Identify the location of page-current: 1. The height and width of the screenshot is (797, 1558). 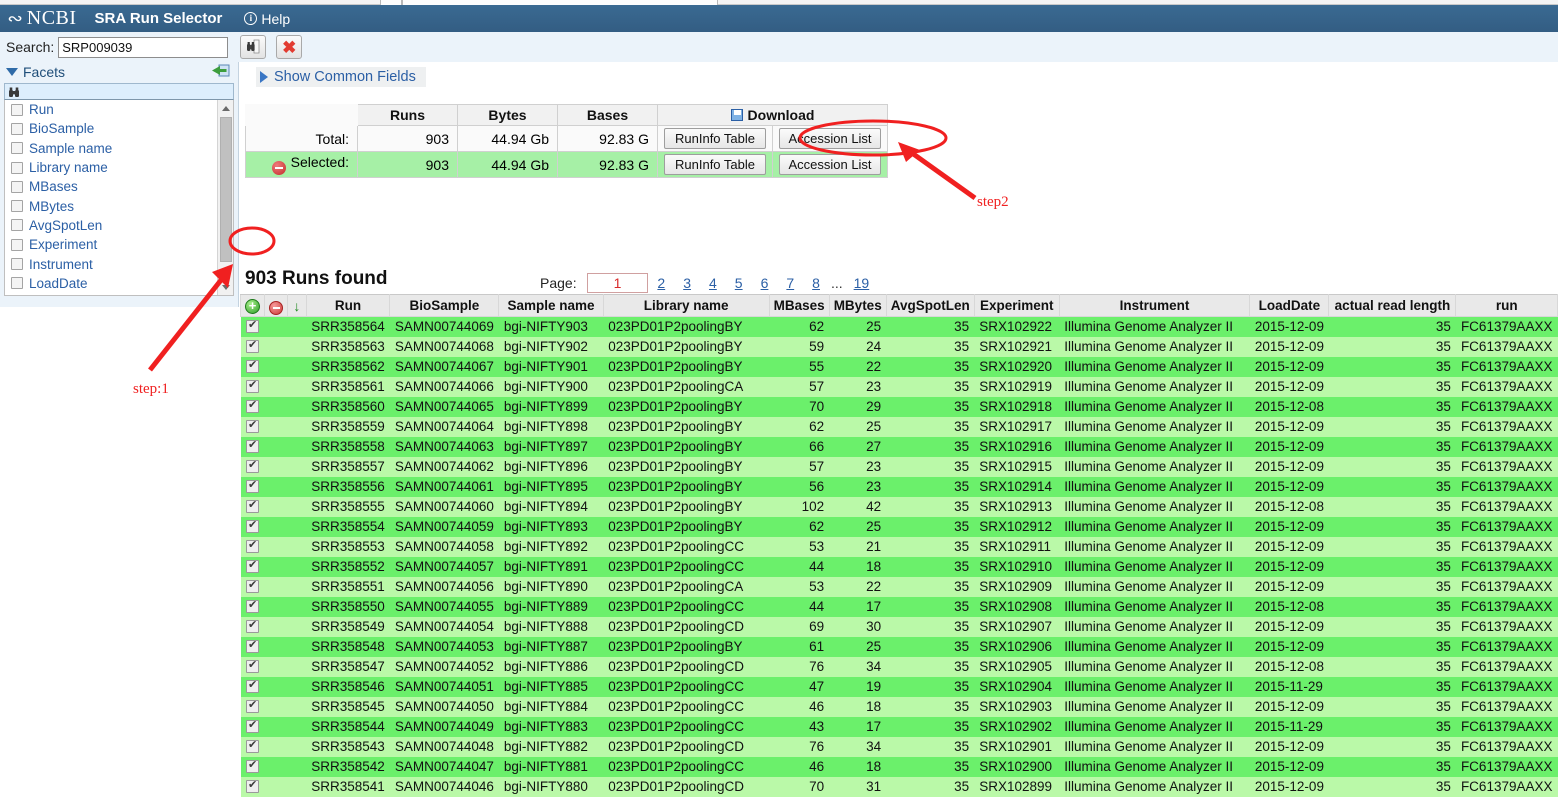
(617, 283).